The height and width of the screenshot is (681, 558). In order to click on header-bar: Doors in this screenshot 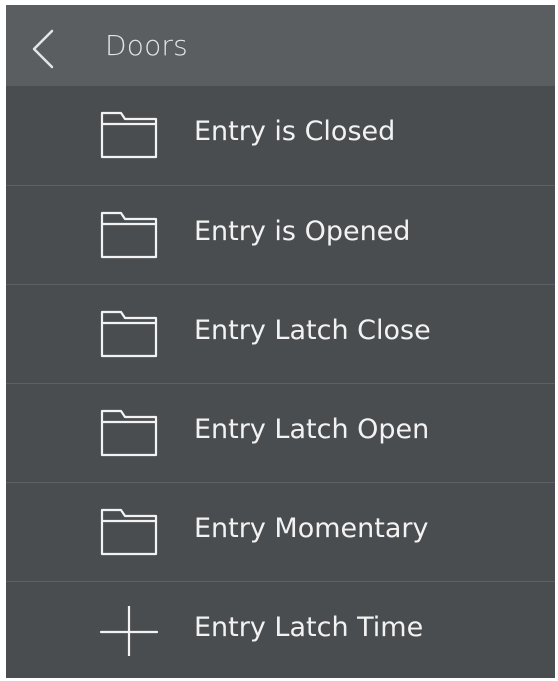, I will do `click(280, 45)`.